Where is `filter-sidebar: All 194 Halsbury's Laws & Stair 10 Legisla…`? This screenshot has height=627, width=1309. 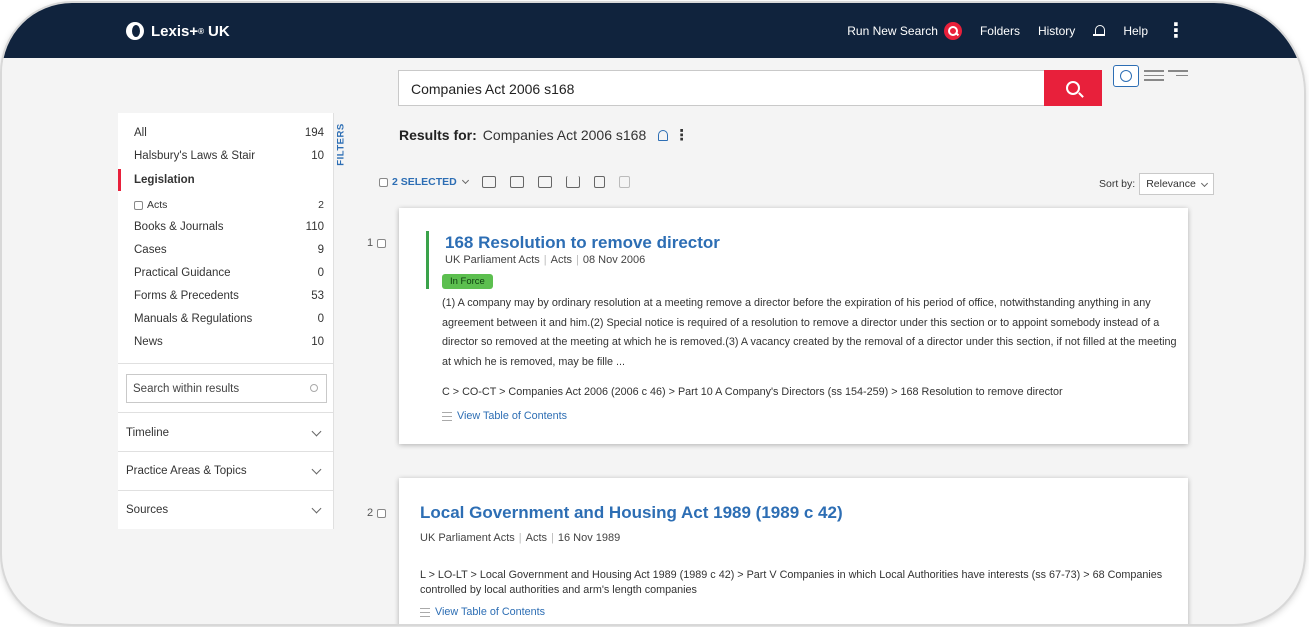
filter-sidebar: All 194 Halsbury's Laws & Stair 10 Legisla… is located at coordinates (226, 321).